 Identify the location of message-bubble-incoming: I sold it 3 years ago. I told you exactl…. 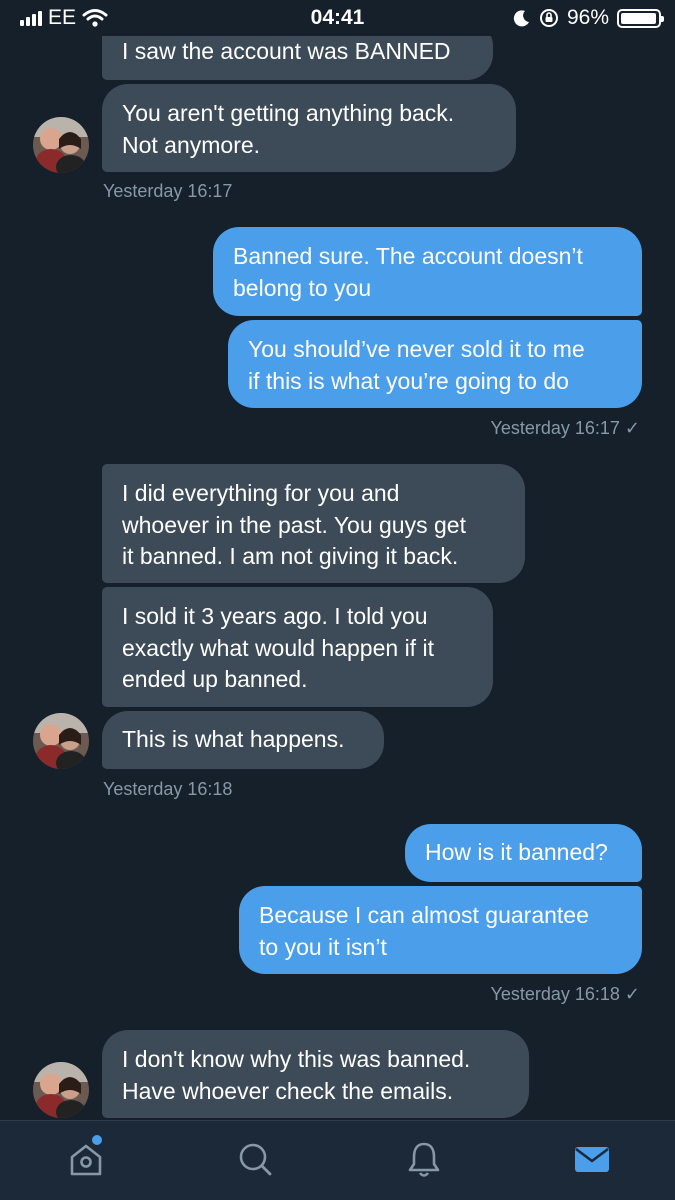
(297, 647).